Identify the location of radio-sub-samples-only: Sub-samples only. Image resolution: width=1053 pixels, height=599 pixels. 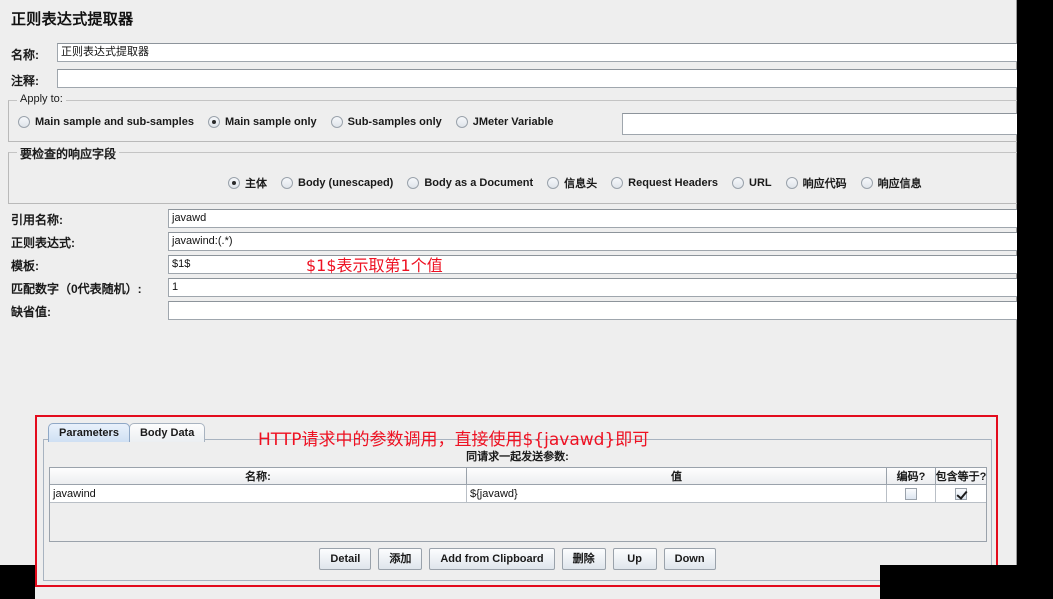
(386, 122).